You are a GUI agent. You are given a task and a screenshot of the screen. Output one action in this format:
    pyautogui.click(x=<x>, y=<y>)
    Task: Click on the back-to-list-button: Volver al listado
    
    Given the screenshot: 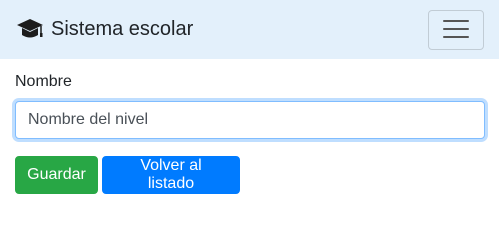 What is the action you would take?
    pyautogui.click(x=171, y=175)
    